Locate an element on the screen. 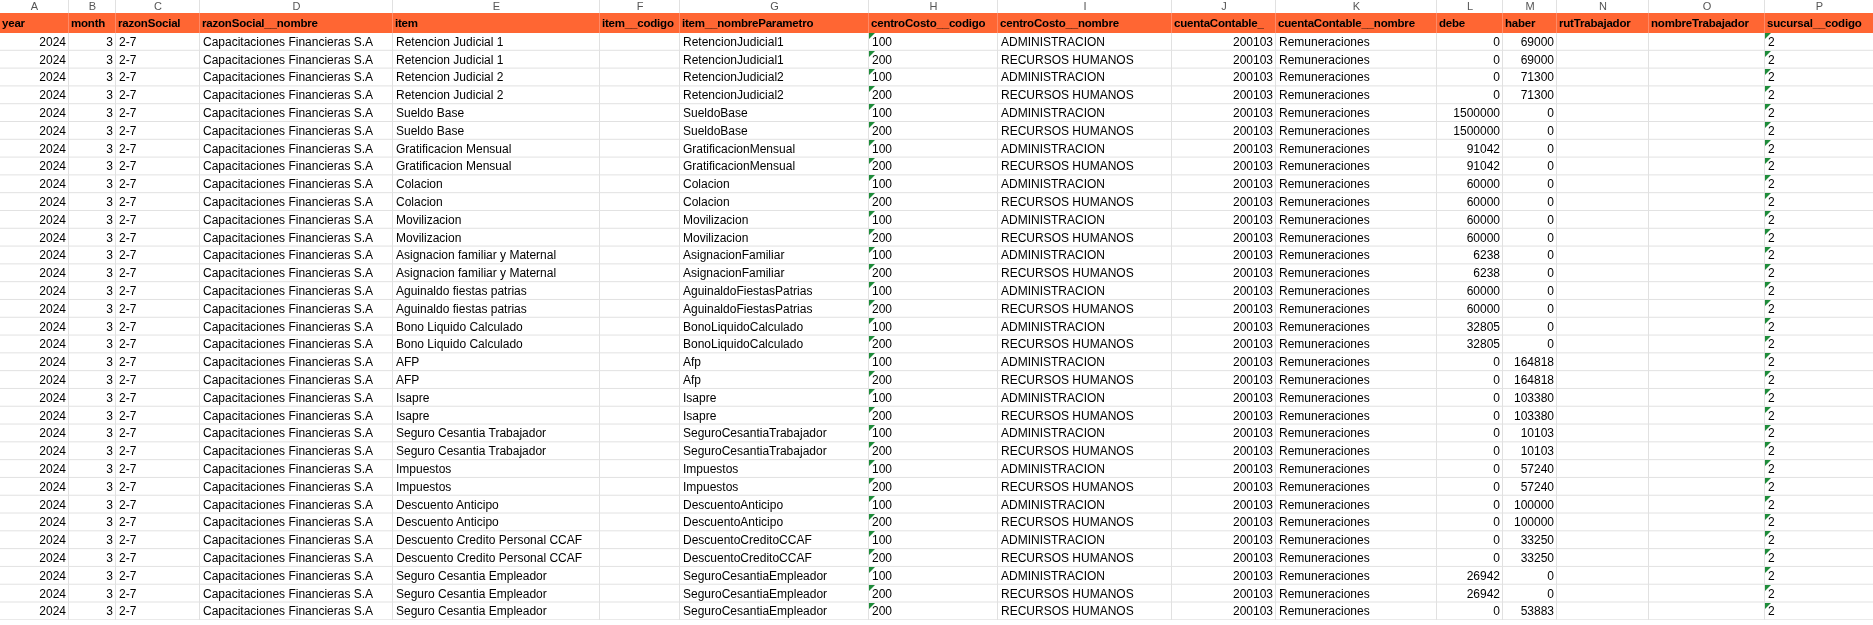 Image resolution: width=1873 pixels, height=625 pixels. column-letter: I is located at coordinates (1085, 6).